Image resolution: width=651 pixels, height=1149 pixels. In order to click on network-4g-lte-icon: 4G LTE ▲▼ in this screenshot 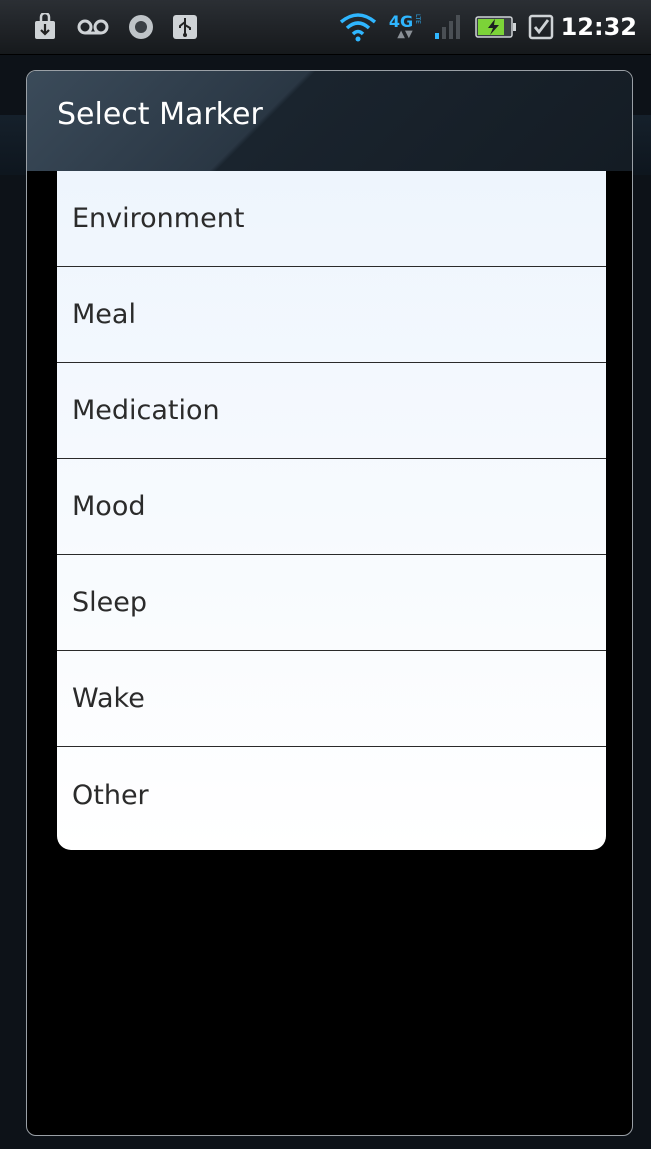, I will do `click(405, 26)`.